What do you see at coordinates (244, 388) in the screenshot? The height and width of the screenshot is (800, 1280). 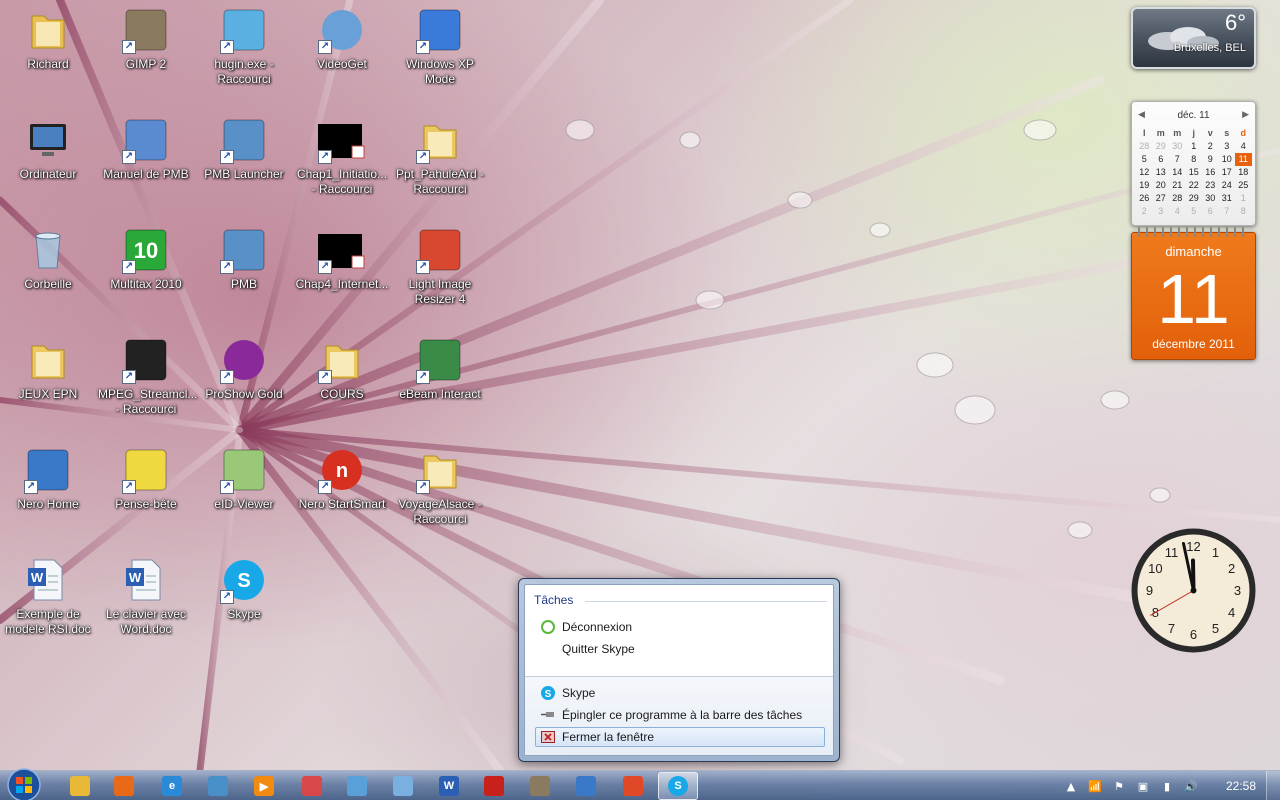 I see `desktop-icon: ↗ ProShow Gold` at bounding box center [244, 388].